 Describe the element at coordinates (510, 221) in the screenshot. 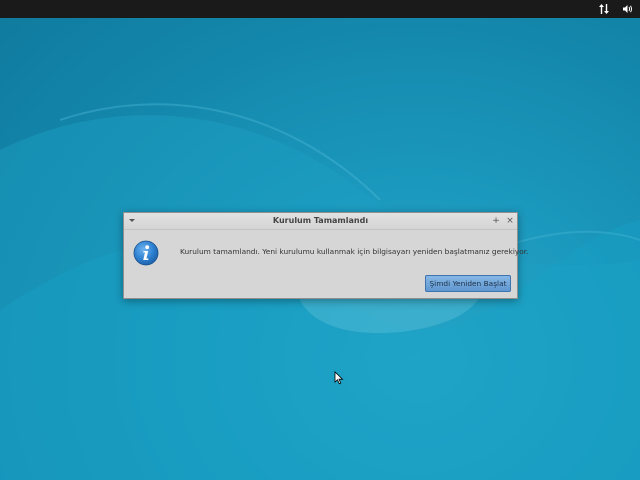

I see `close-button: ×` at that location.